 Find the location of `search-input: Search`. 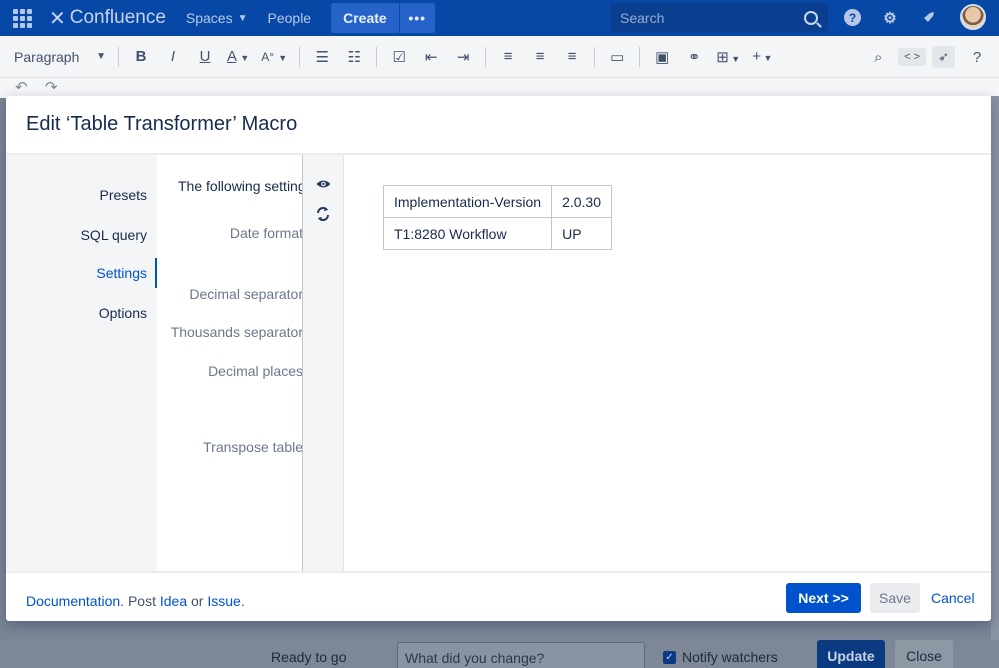

search-input: Search is located at coordinates (712, 18).